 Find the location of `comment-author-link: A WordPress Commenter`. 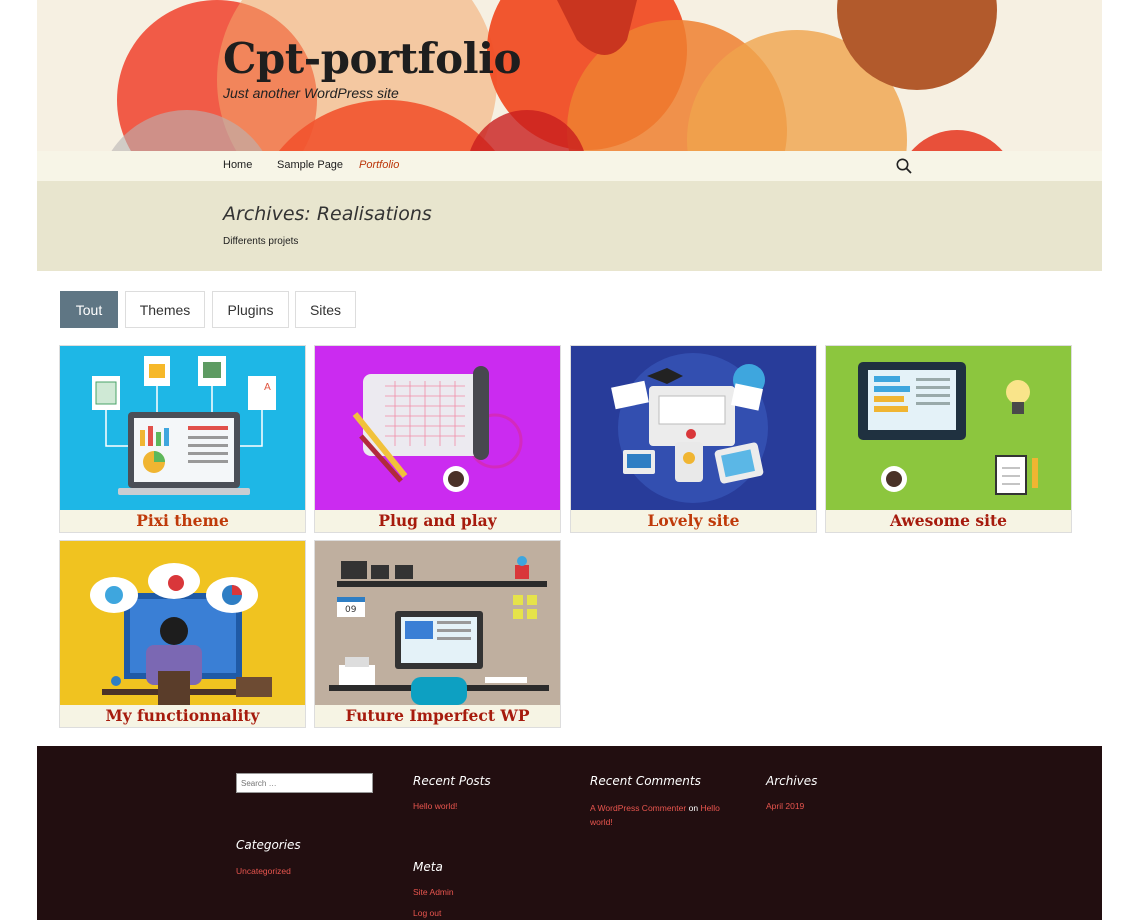

comment-author-link: A WordPress Commenter is located at coordinates (638, 808).